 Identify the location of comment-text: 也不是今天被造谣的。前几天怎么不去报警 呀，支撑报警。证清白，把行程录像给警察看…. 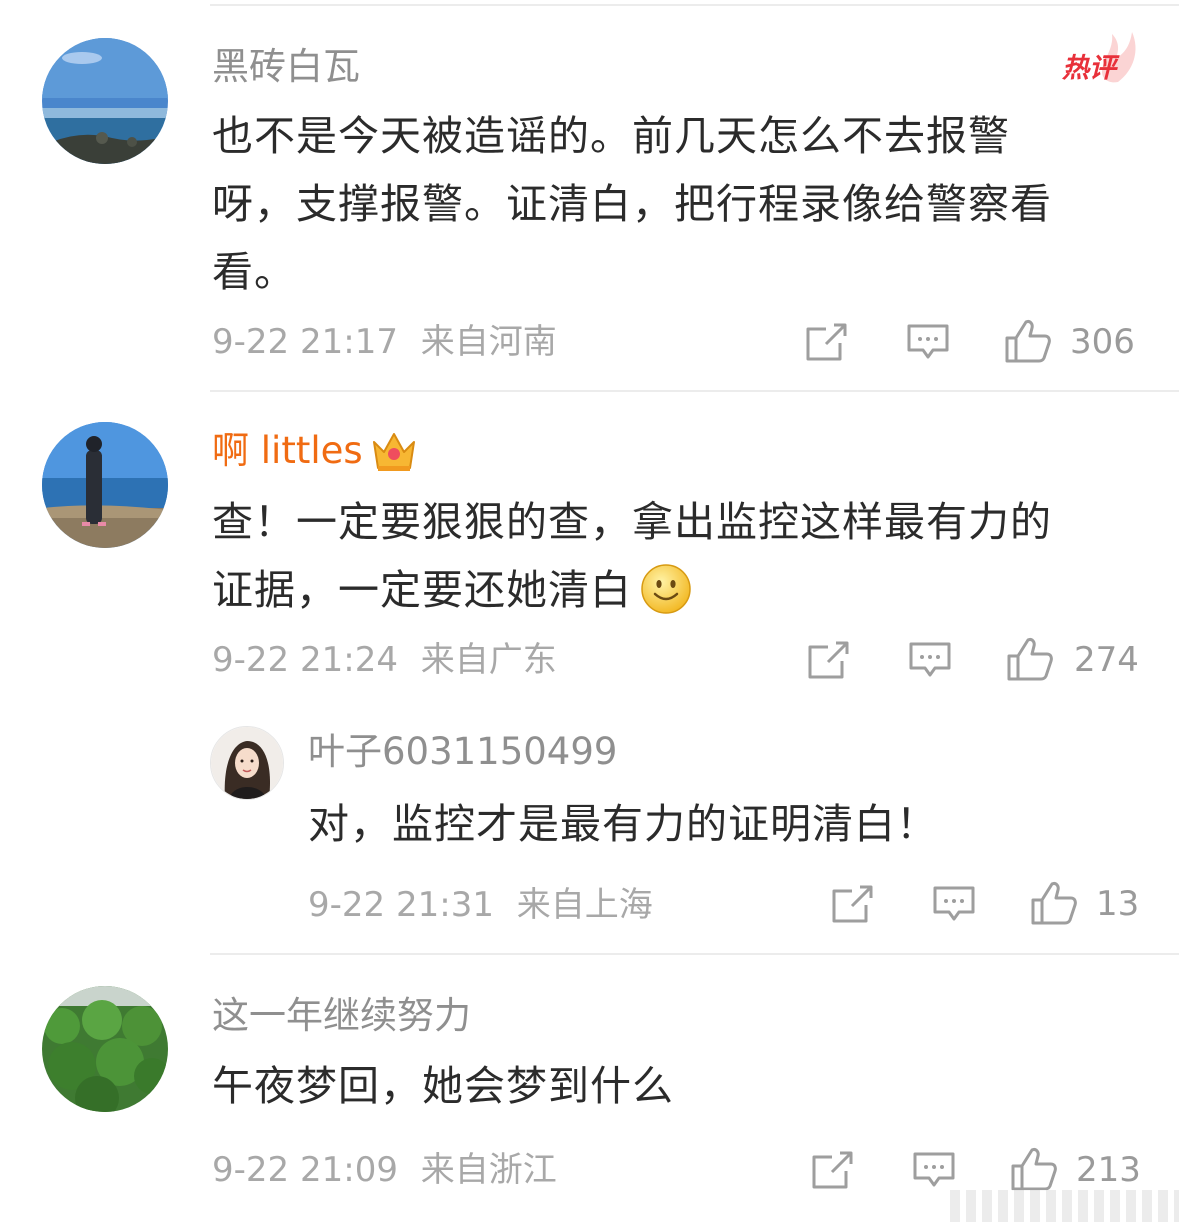
(677, 204).